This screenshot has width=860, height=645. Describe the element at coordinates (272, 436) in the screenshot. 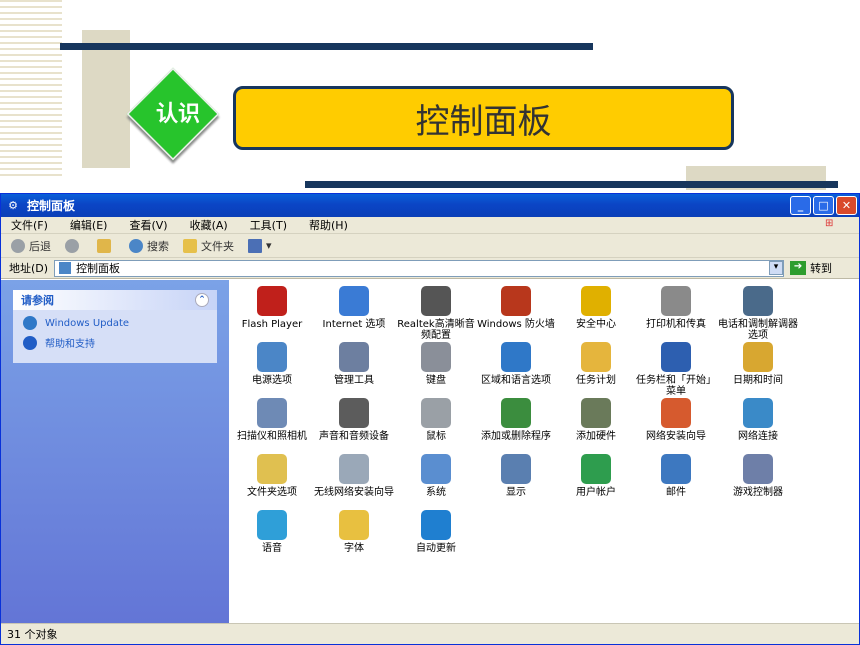

I see `control-panel-item-label: 扫描仪和照相机` at that location.